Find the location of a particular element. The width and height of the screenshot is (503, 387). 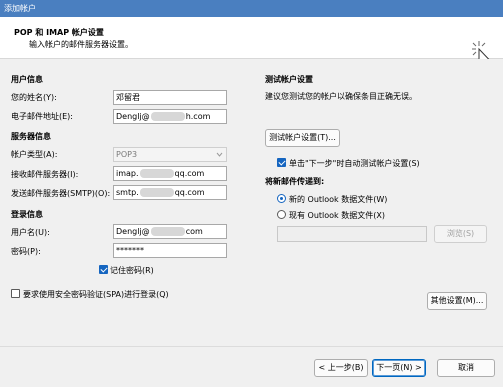

email-suffix: h.com is located at coordinates (198, 116).